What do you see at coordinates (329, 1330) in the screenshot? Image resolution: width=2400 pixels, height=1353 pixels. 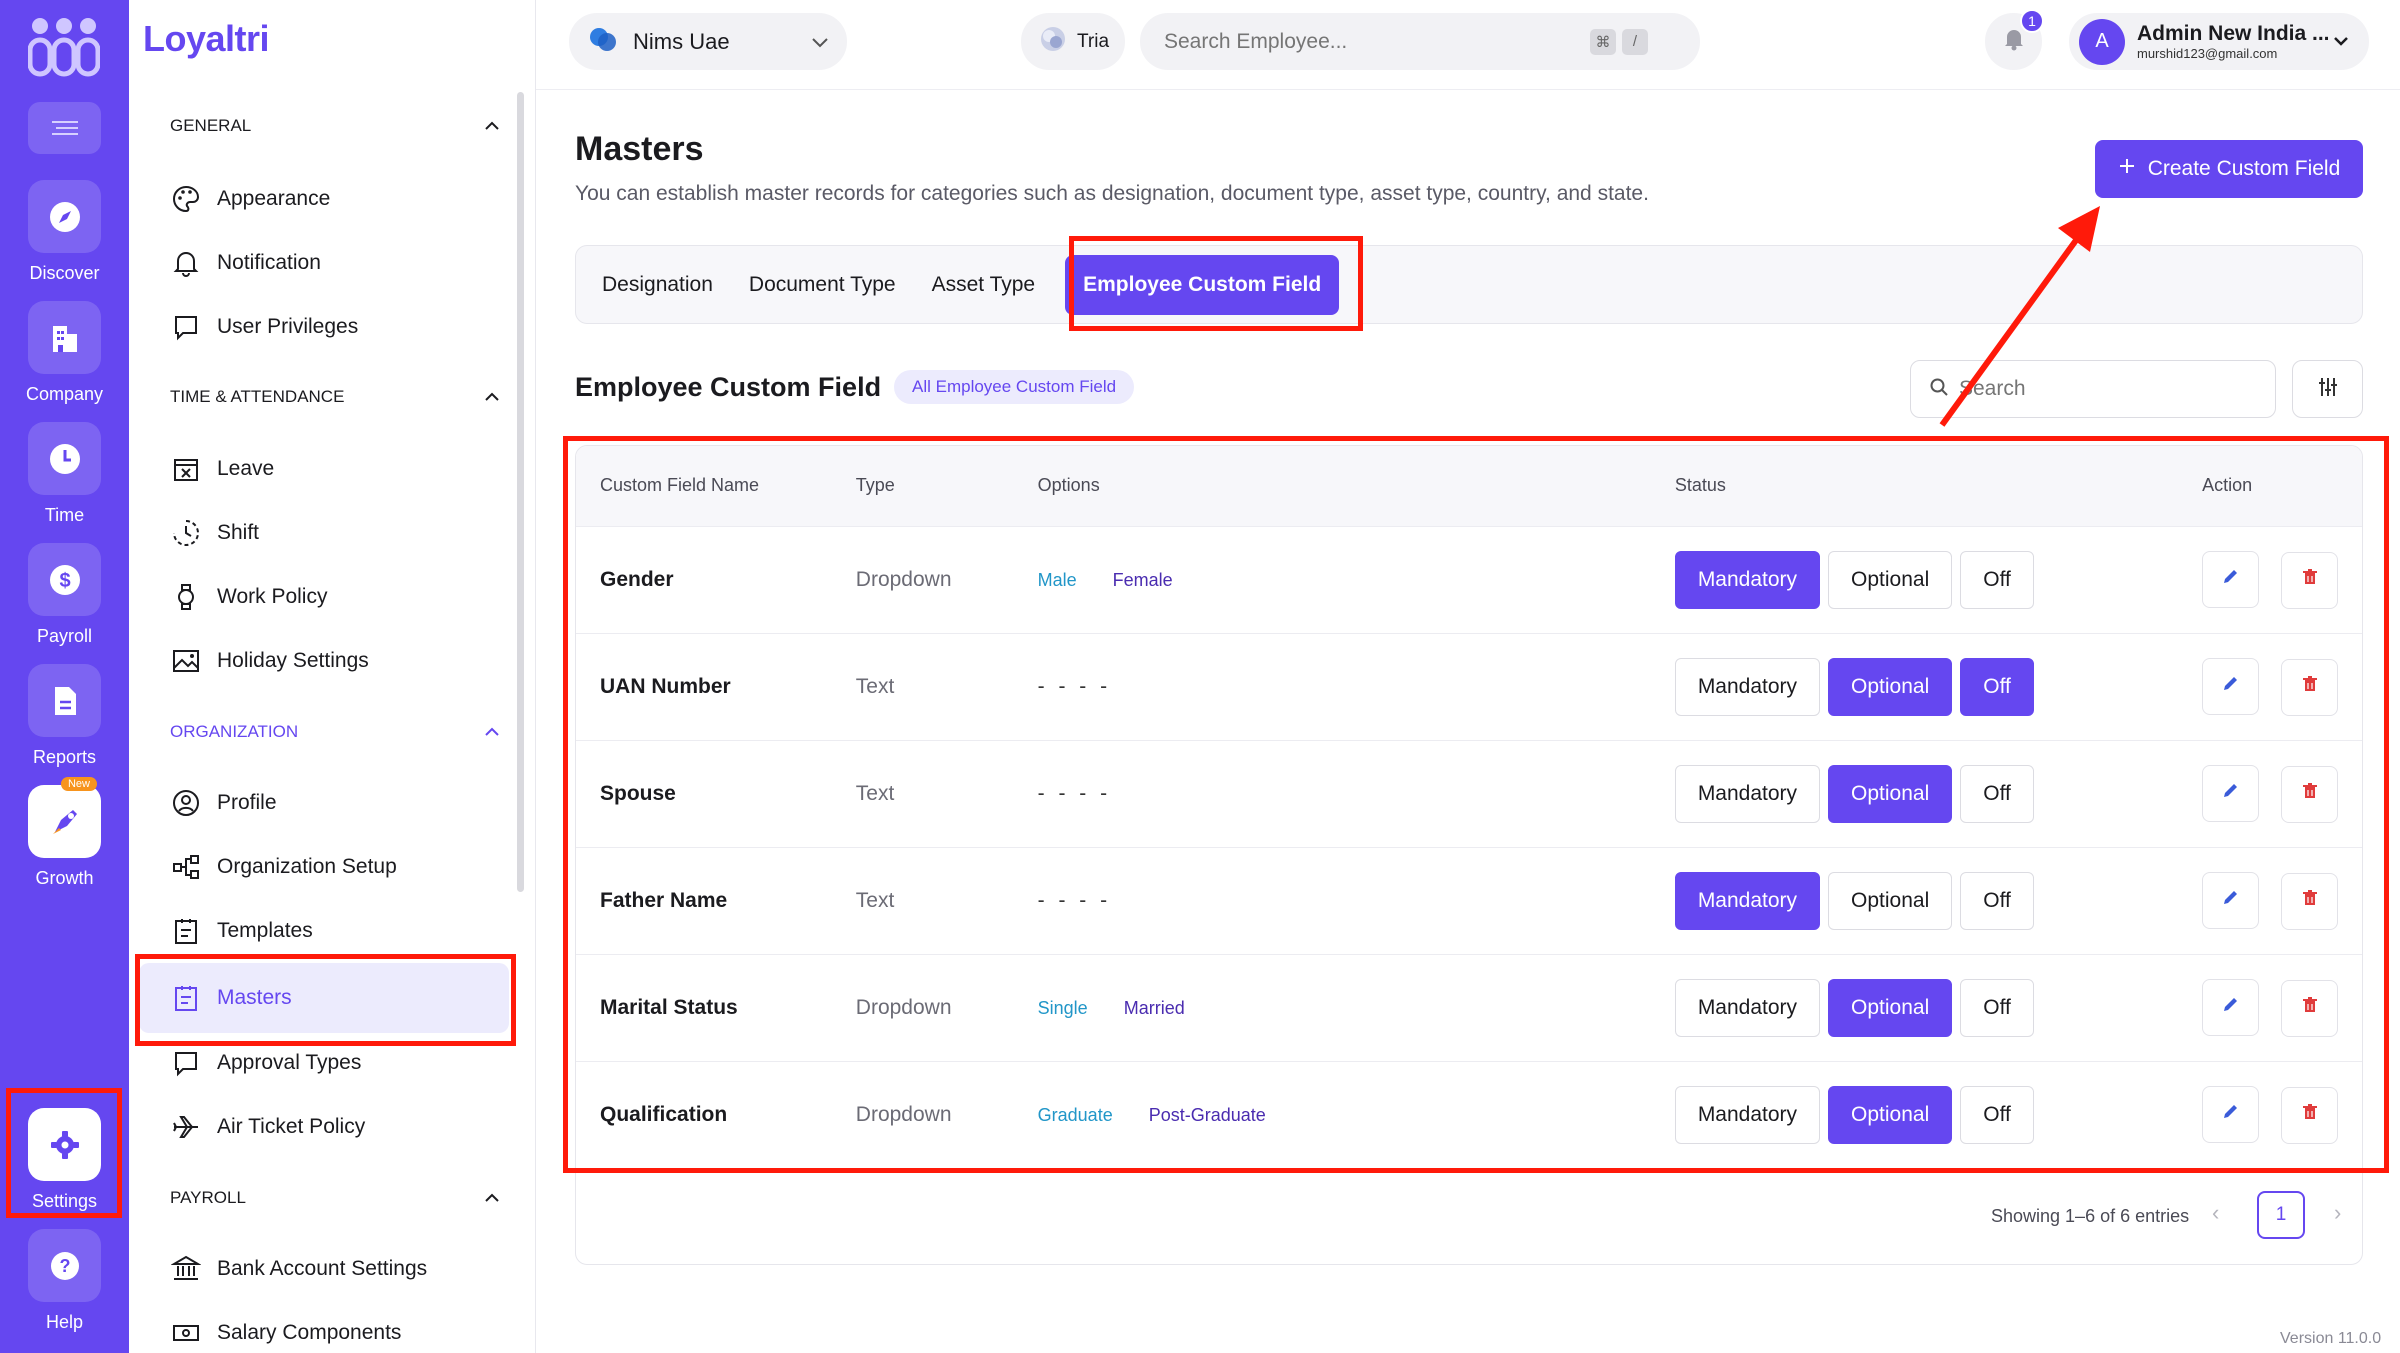 I see `nav-item-salary-components: Salary Components` at bounding box center [329, 1330].